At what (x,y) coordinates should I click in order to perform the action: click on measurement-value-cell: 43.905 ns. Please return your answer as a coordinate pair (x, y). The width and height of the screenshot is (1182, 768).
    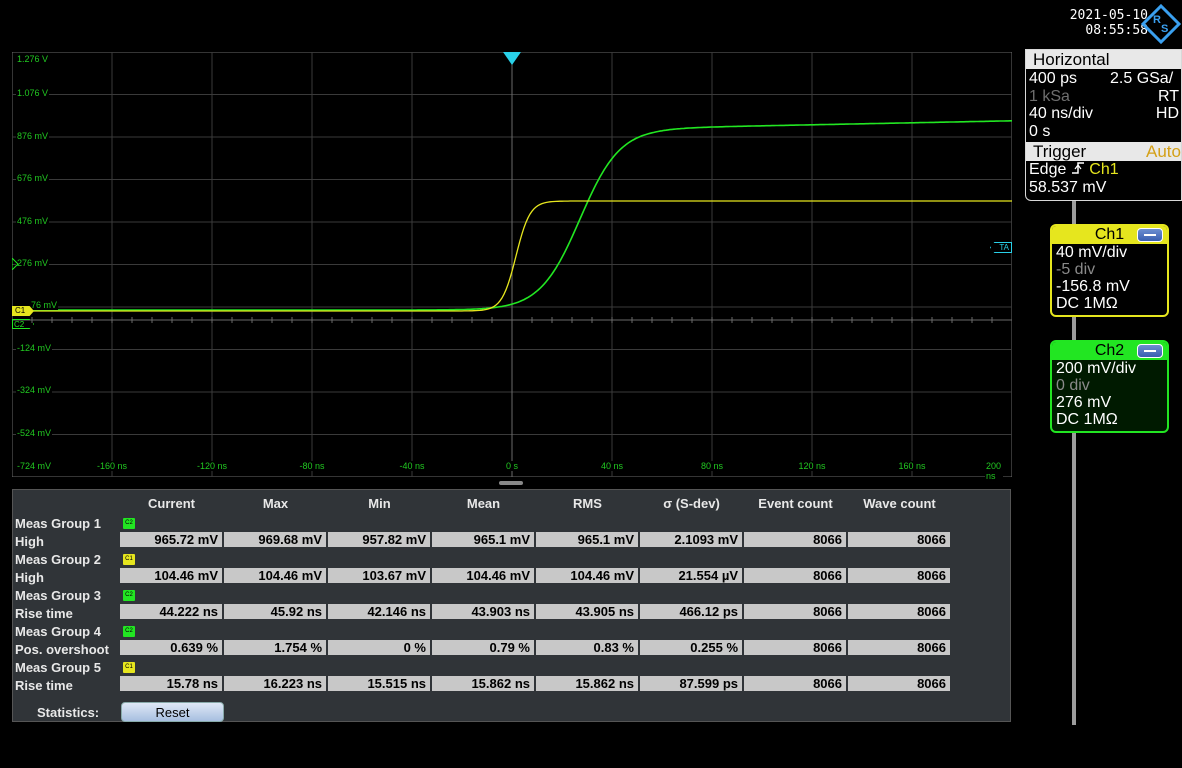
    Looking at the image, I should click on (587, 611).